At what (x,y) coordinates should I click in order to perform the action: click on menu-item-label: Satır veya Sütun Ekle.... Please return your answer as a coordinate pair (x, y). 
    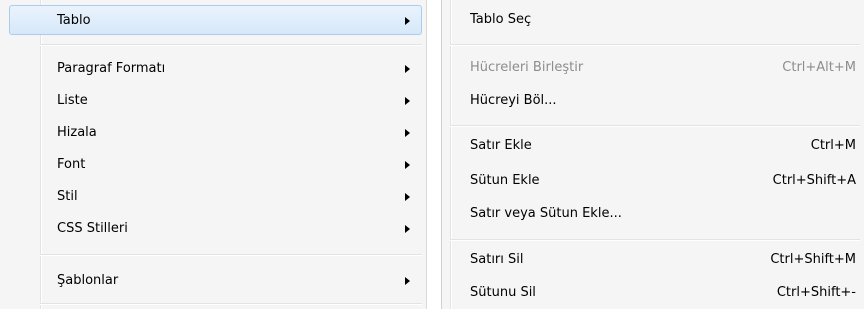
    Looking at the image, I should click on (546, 213).